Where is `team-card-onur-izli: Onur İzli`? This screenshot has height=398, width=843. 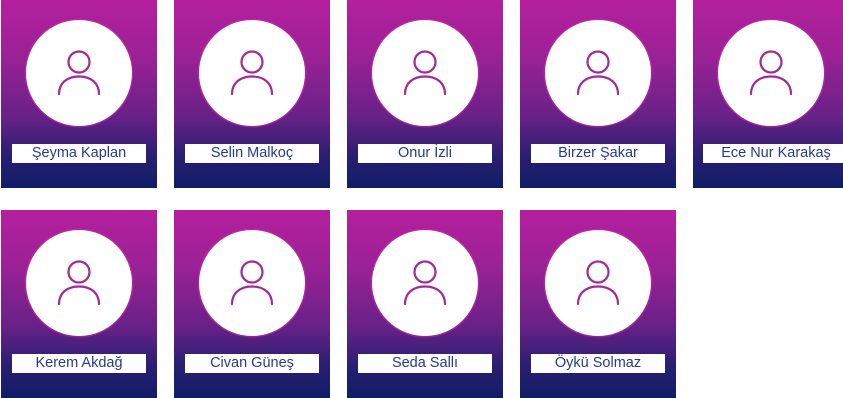
team-card-onur-izli: Onur İzli is located at coordinates (425, 94).